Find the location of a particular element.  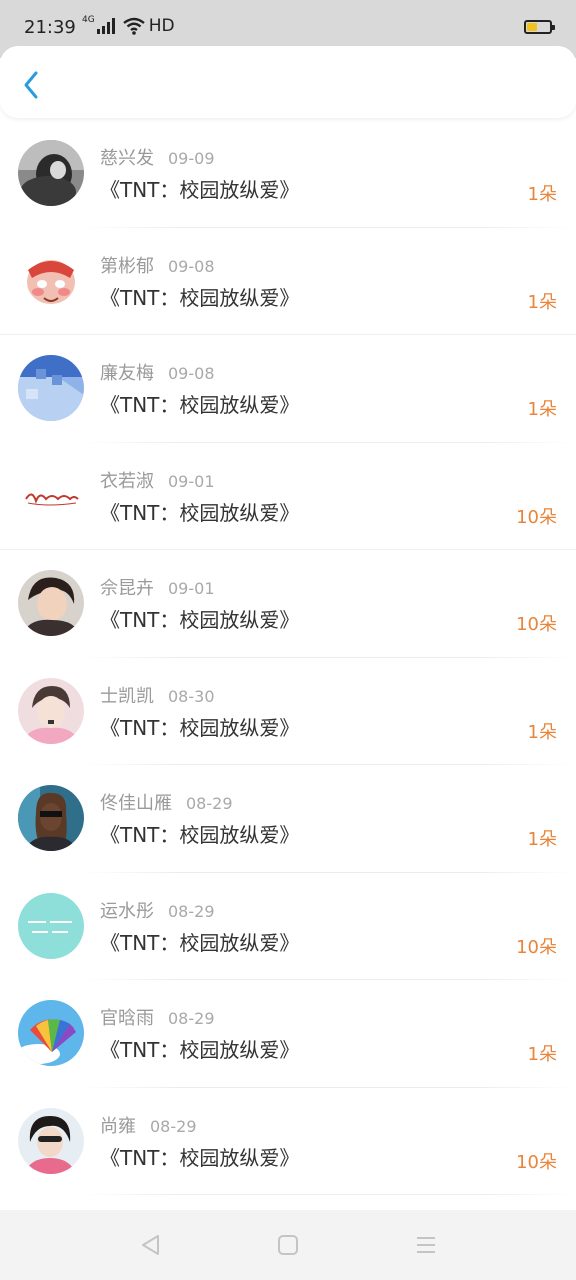

status-time: 21:39 is located at coordinates (50, 27).